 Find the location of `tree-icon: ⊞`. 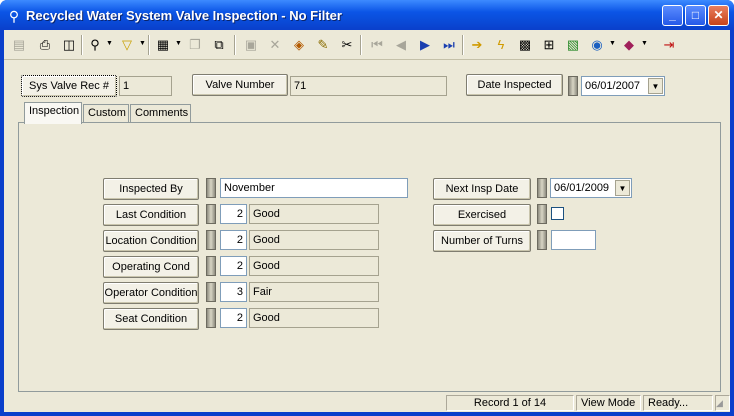

tree-icon: ⊞ is located at coordinates (549, 45).